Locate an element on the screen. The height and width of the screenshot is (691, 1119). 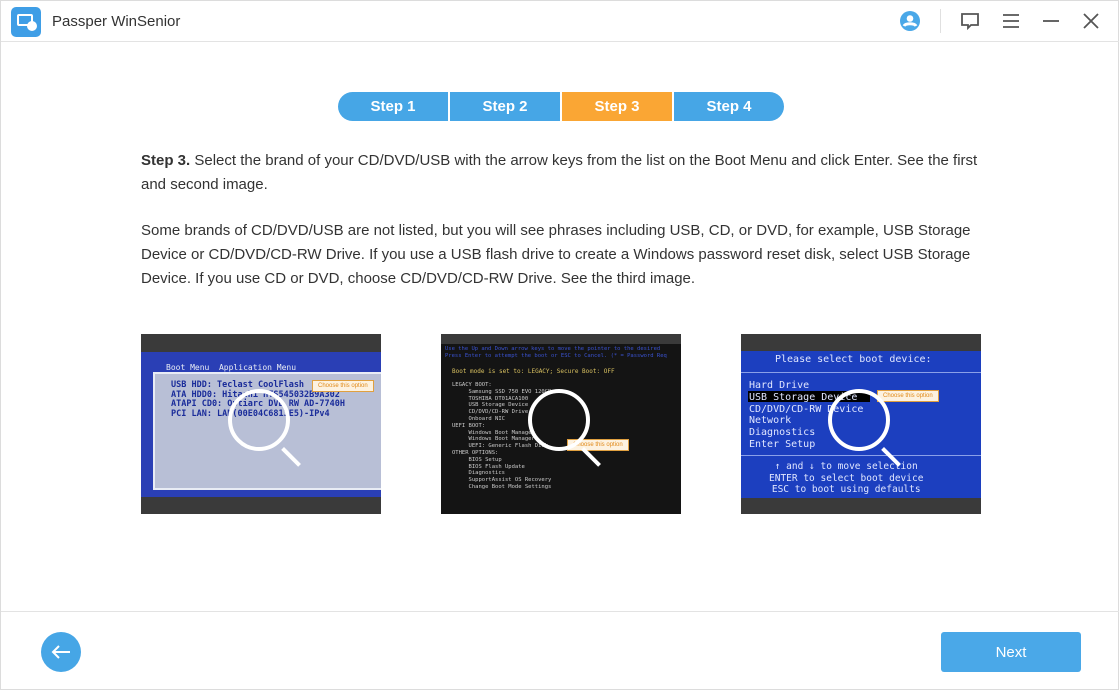
user-icon is located at coordinates (910, 21).